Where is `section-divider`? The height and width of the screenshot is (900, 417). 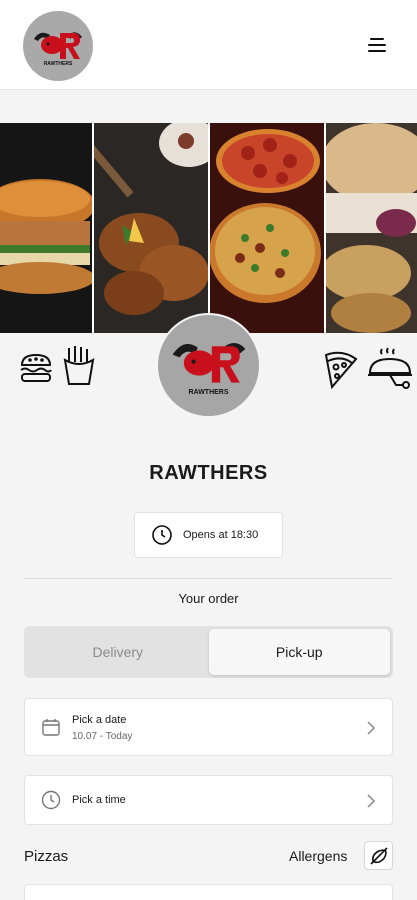
section-divider is located at coordinates (208, 578).